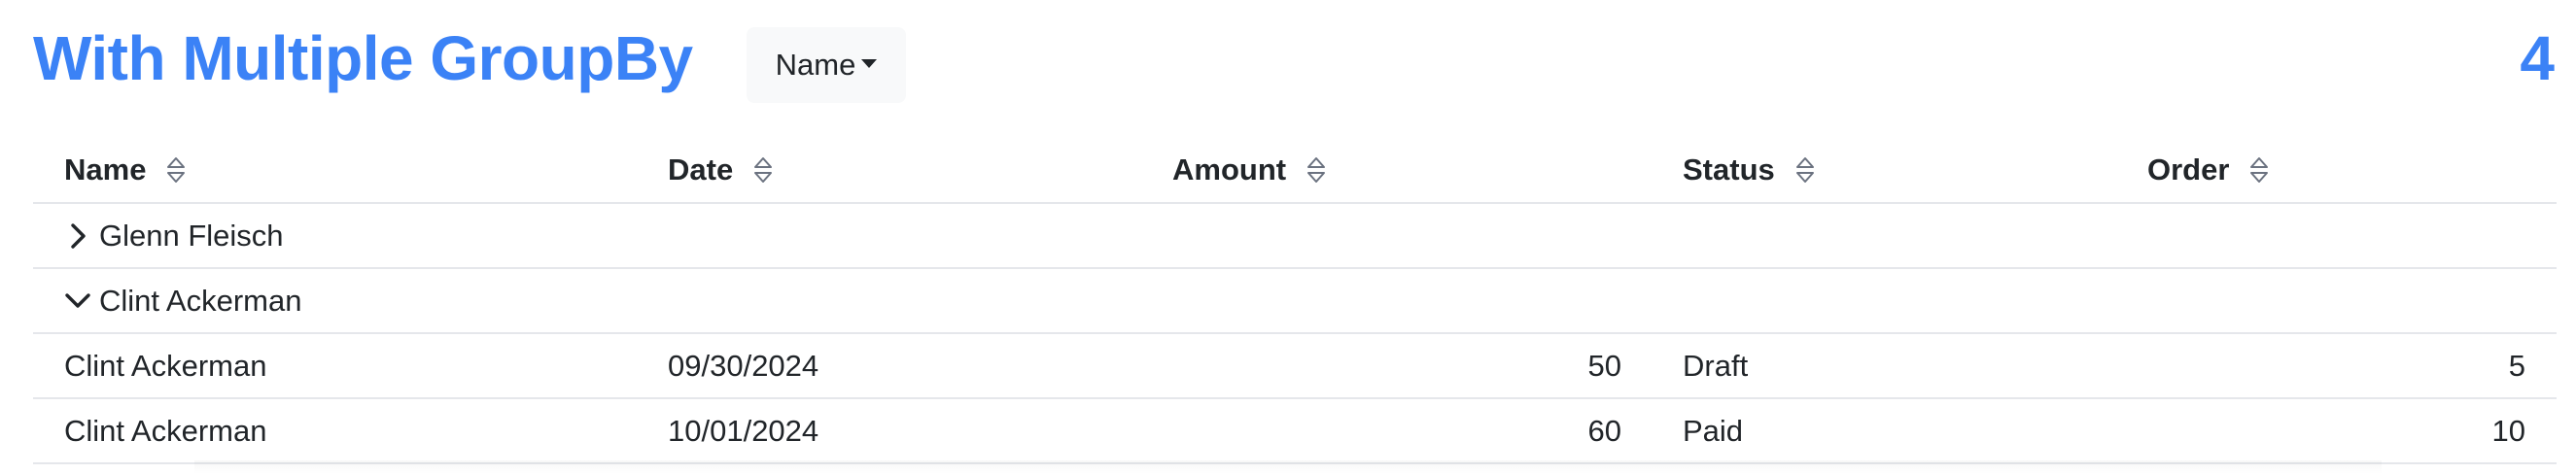 The image size is (2576, 474). What do you see at coordinates (1229, 169) in the screenshot?
I see `column-header-label: Amount` at bounding box center [1229, 169].